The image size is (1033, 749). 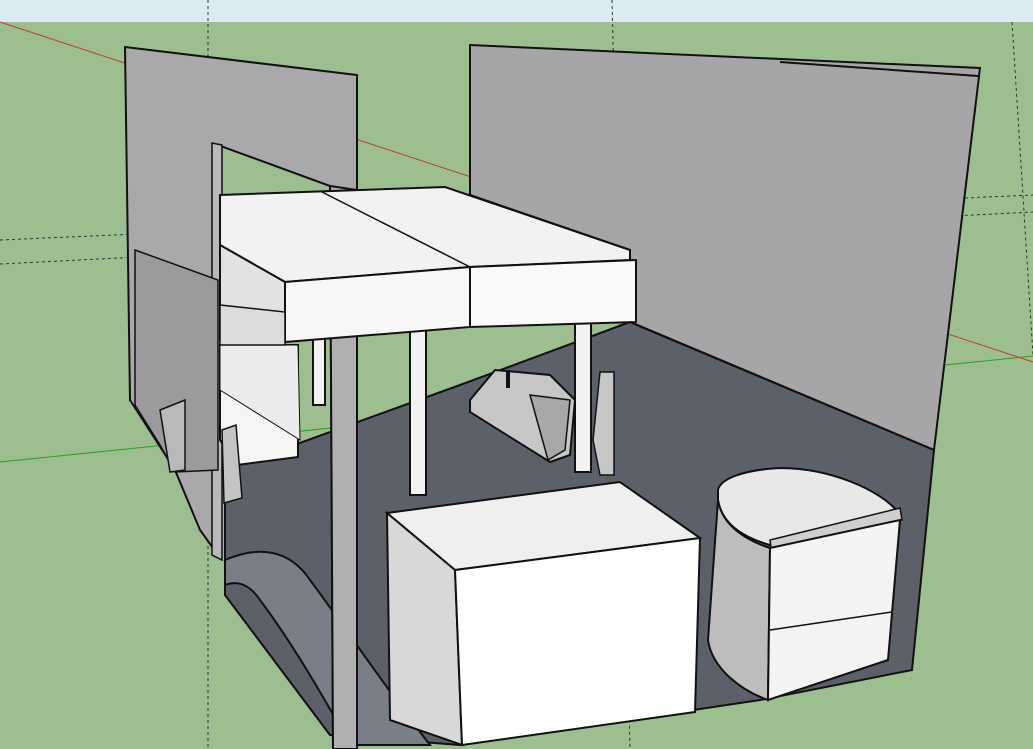 I want to click on sky-band, so click(x=516, y=11).